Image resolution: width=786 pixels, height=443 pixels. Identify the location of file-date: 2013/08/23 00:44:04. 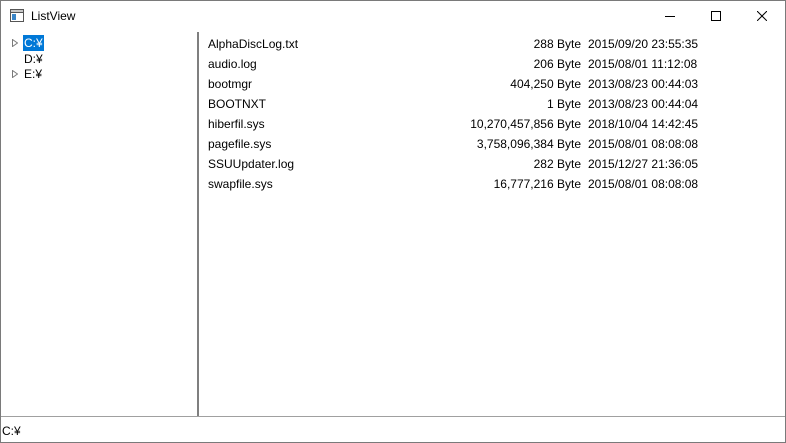
(643, 104).